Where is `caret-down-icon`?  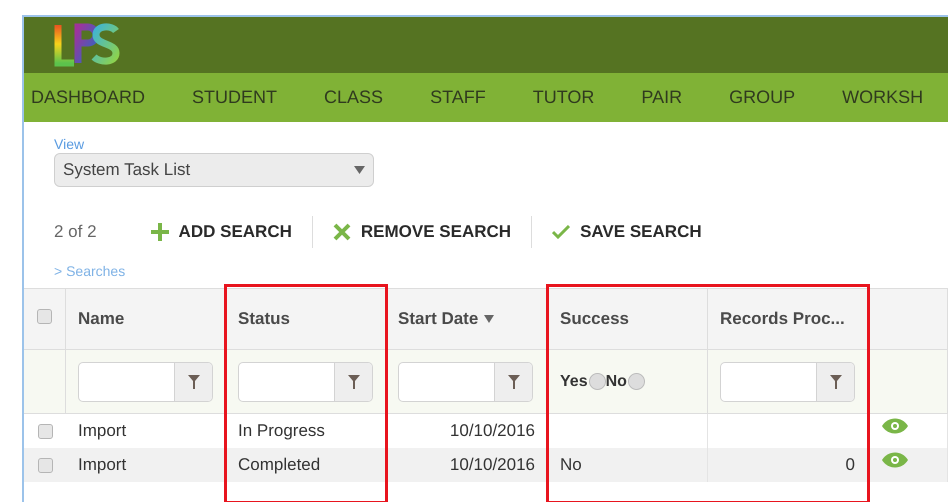 caret-down-icon is located at coordinates (359, 170).